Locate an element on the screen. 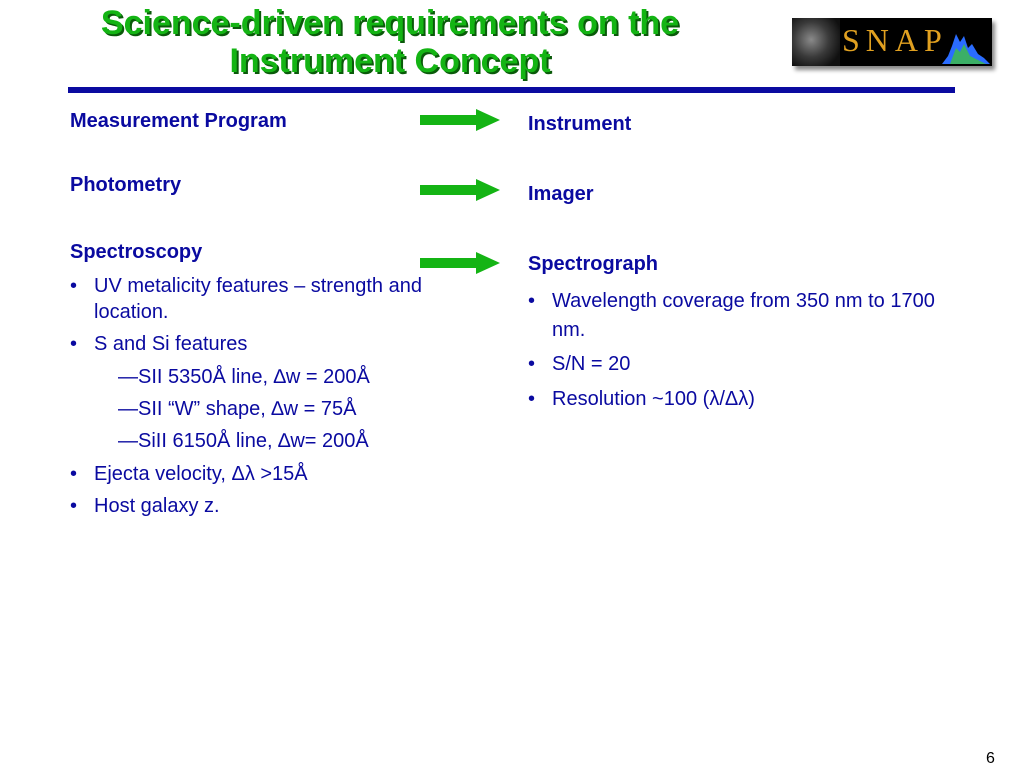 This screenshot has width=1023, height=780. list-item: • Host galaxy z. is located at coordinates (265, 506).